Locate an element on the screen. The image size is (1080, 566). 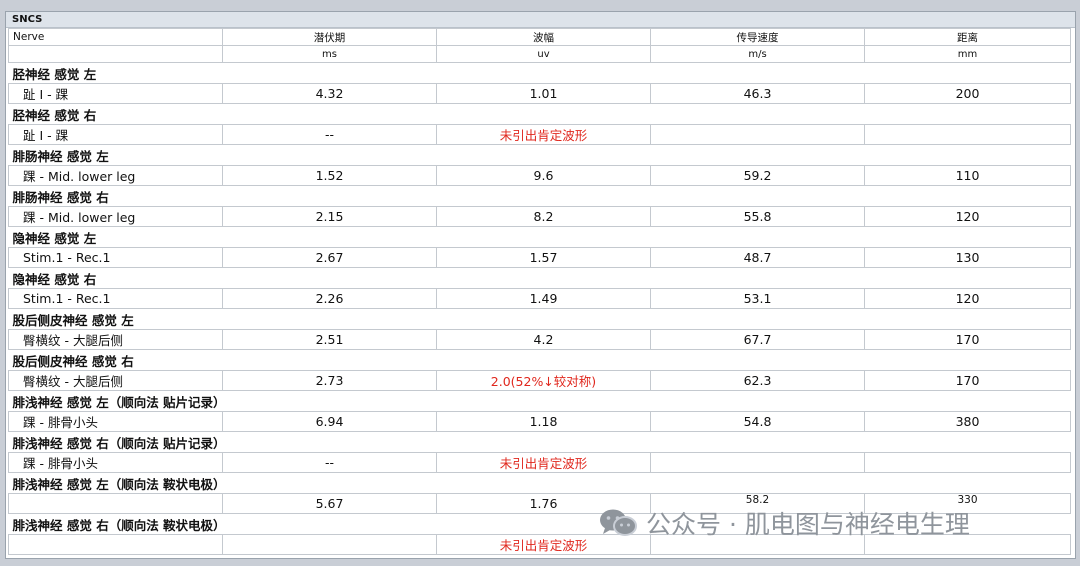
amplitude-cell: 1.49 is located at coordinates (543, 298).